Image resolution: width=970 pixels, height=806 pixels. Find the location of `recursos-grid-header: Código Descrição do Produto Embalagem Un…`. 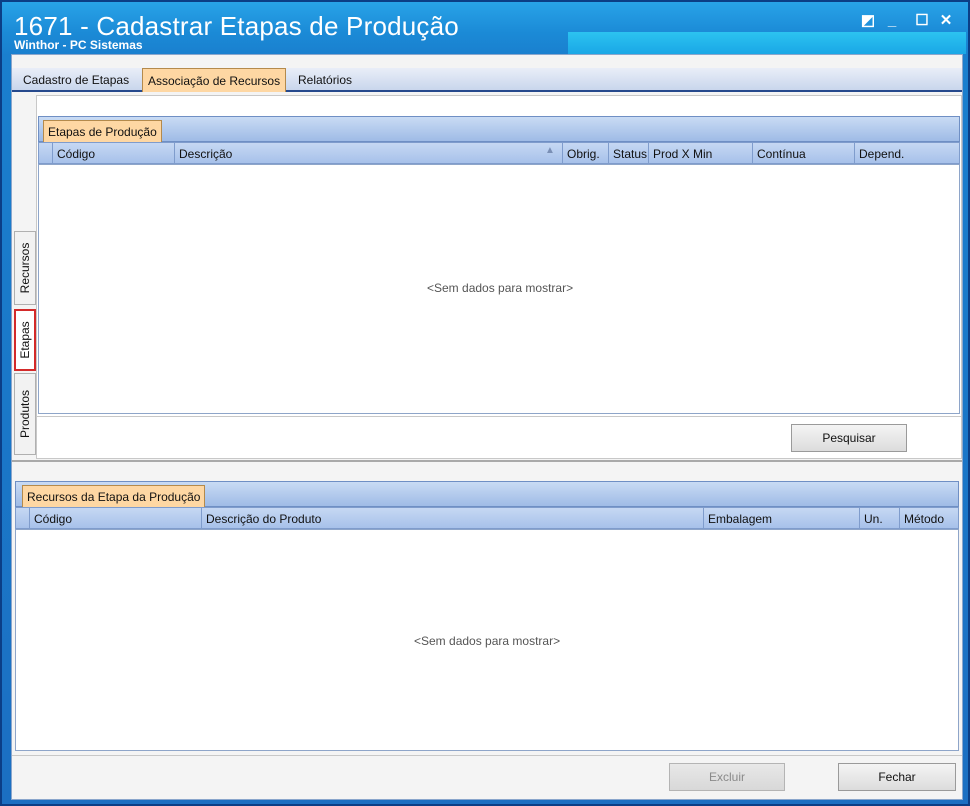

recursos-grid-header: Código Descrição do Produto Embalagem Un… is located at coordinates (487, 518).